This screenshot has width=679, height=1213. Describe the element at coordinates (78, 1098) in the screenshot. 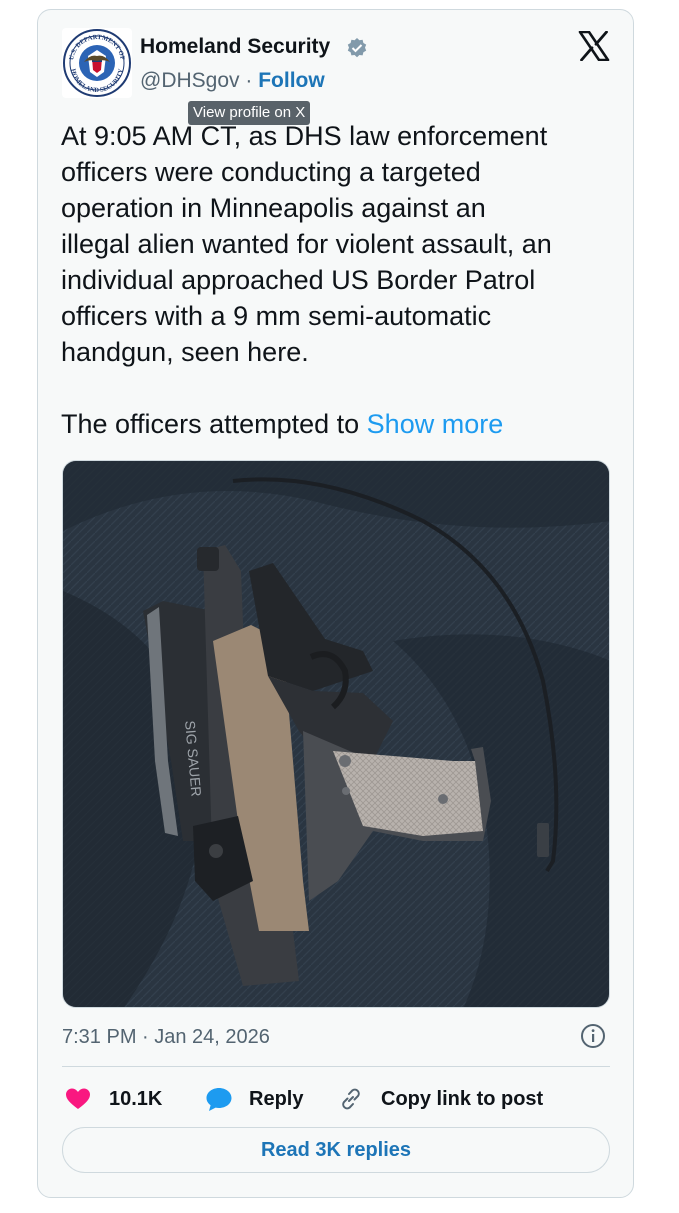

I see `heart-icon` at that location.